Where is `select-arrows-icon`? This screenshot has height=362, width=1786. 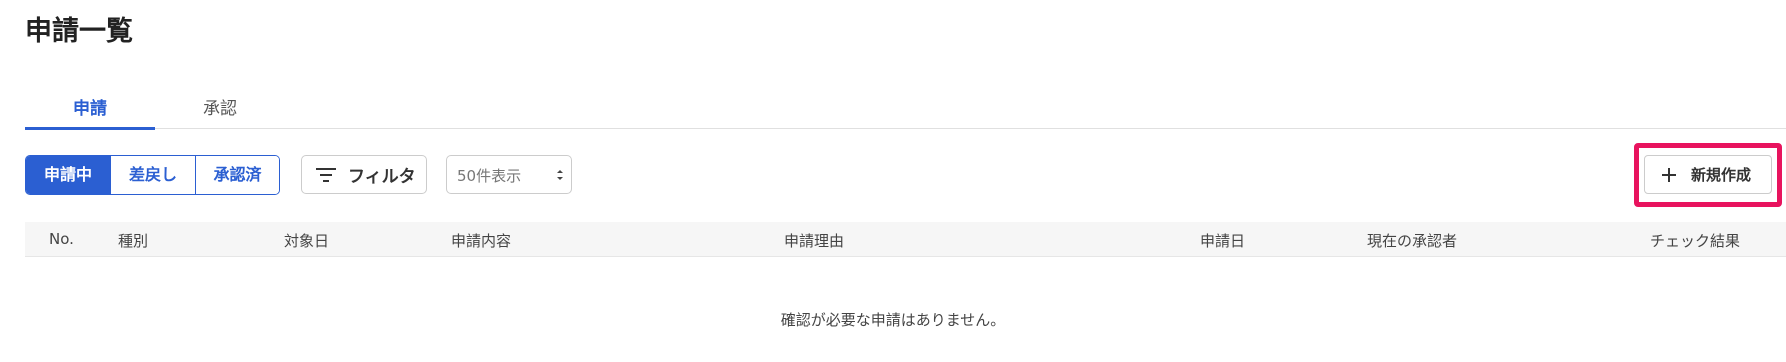 select-arrows-icon is located at coordinates (560, 175).